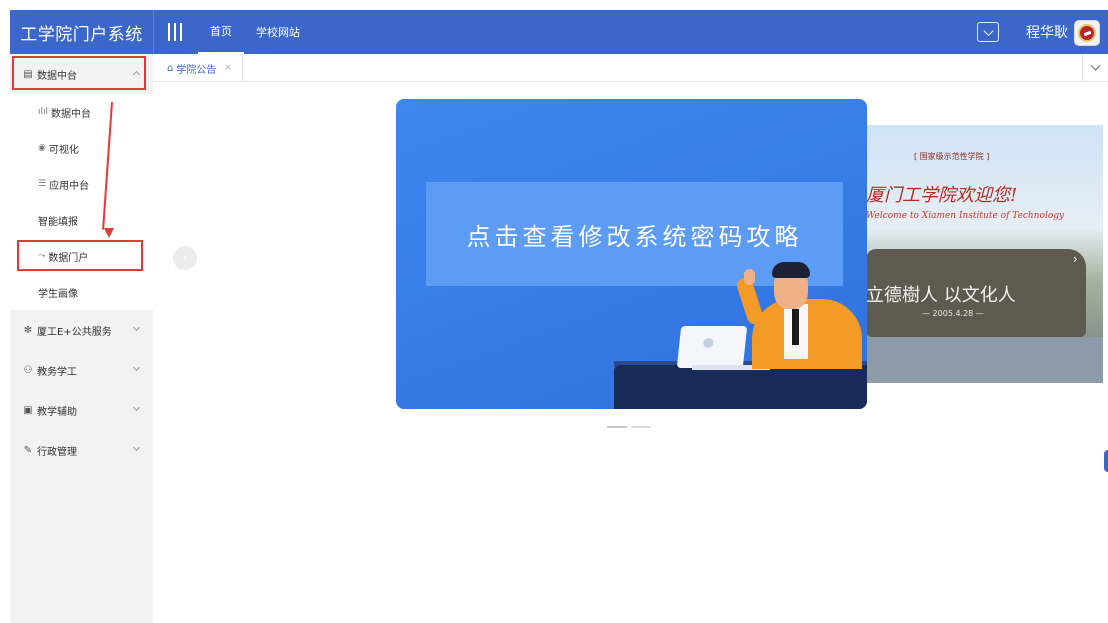 This screenshot has width=1108, height=623. Describe the element at coordinates (80, 255) in the screenshot. I see `highlight-box-data-portal` at that location.